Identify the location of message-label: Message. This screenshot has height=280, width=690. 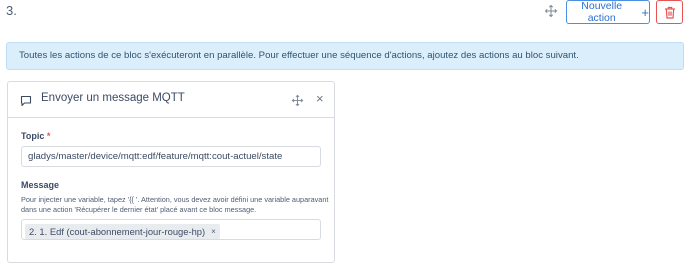
(40, 185).